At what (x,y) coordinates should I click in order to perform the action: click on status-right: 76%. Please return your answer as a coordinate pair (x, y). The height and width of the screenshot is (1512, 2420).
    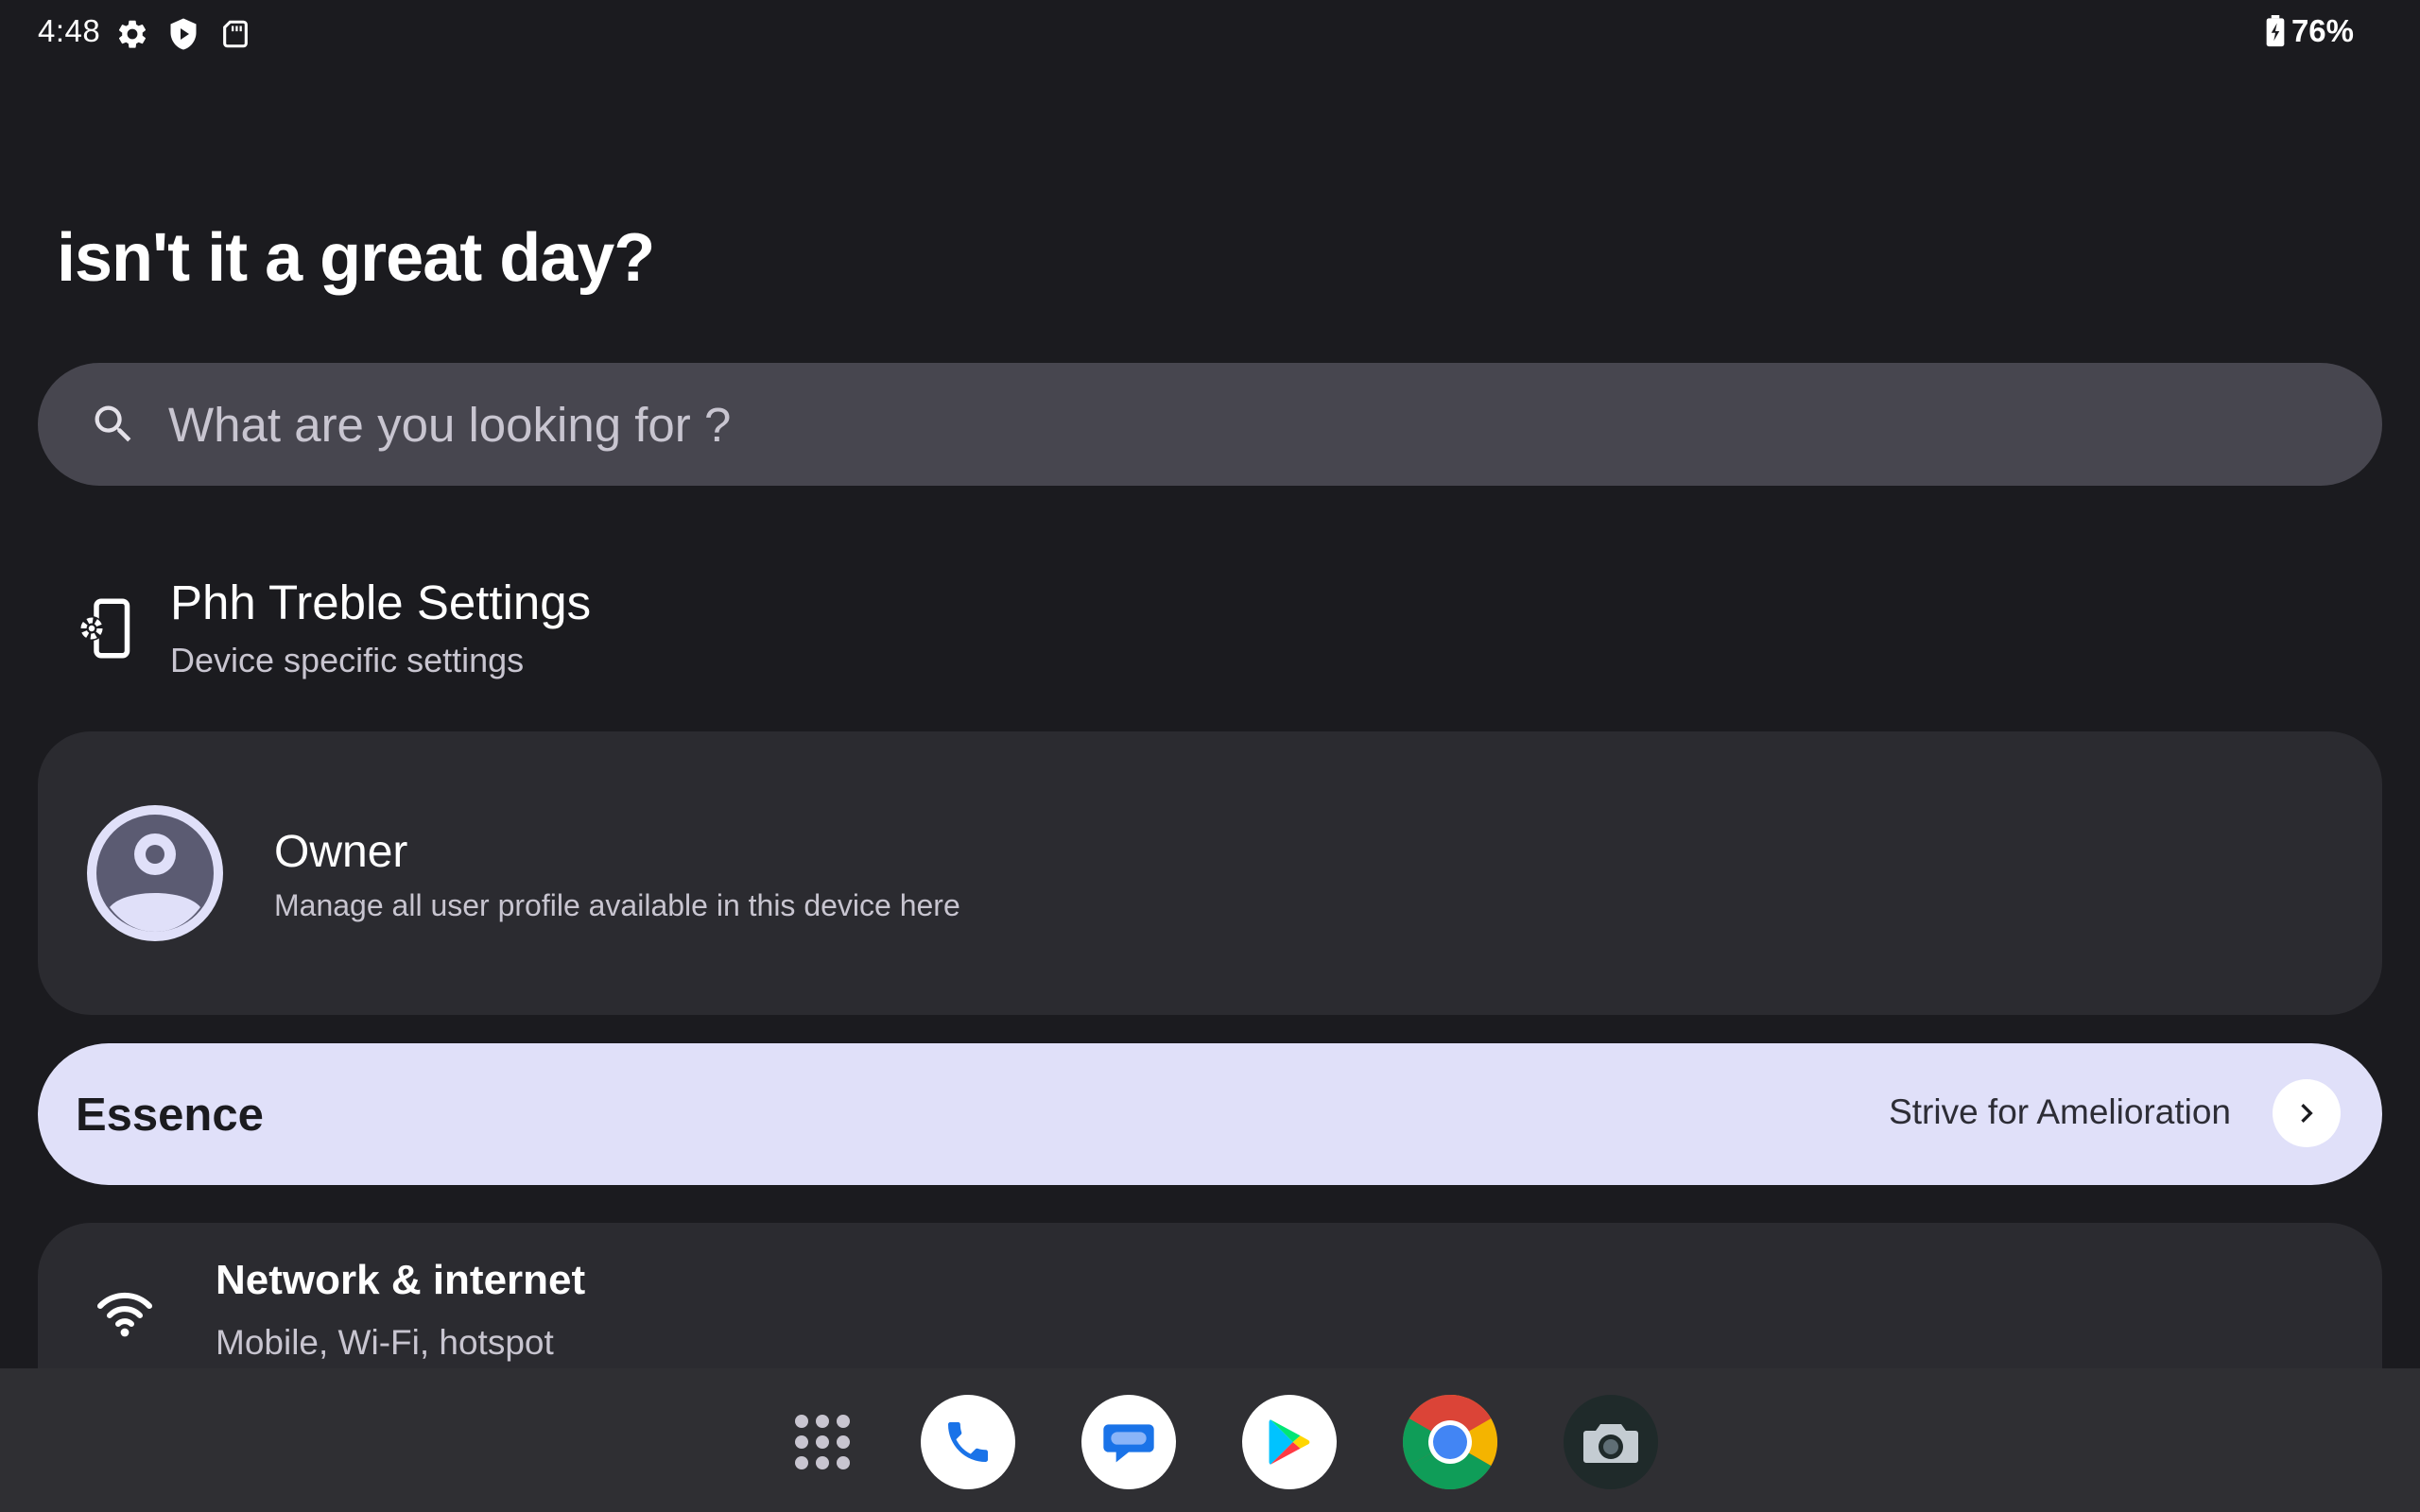
    Looking at the image, I should click on (2309, 31).